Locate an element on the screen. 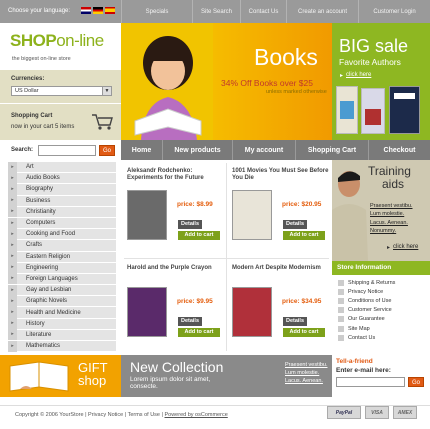 Image resolution: width=430 pixels, height=429 pixels. big-sale-link: click here is located at coordinates (358, 75).